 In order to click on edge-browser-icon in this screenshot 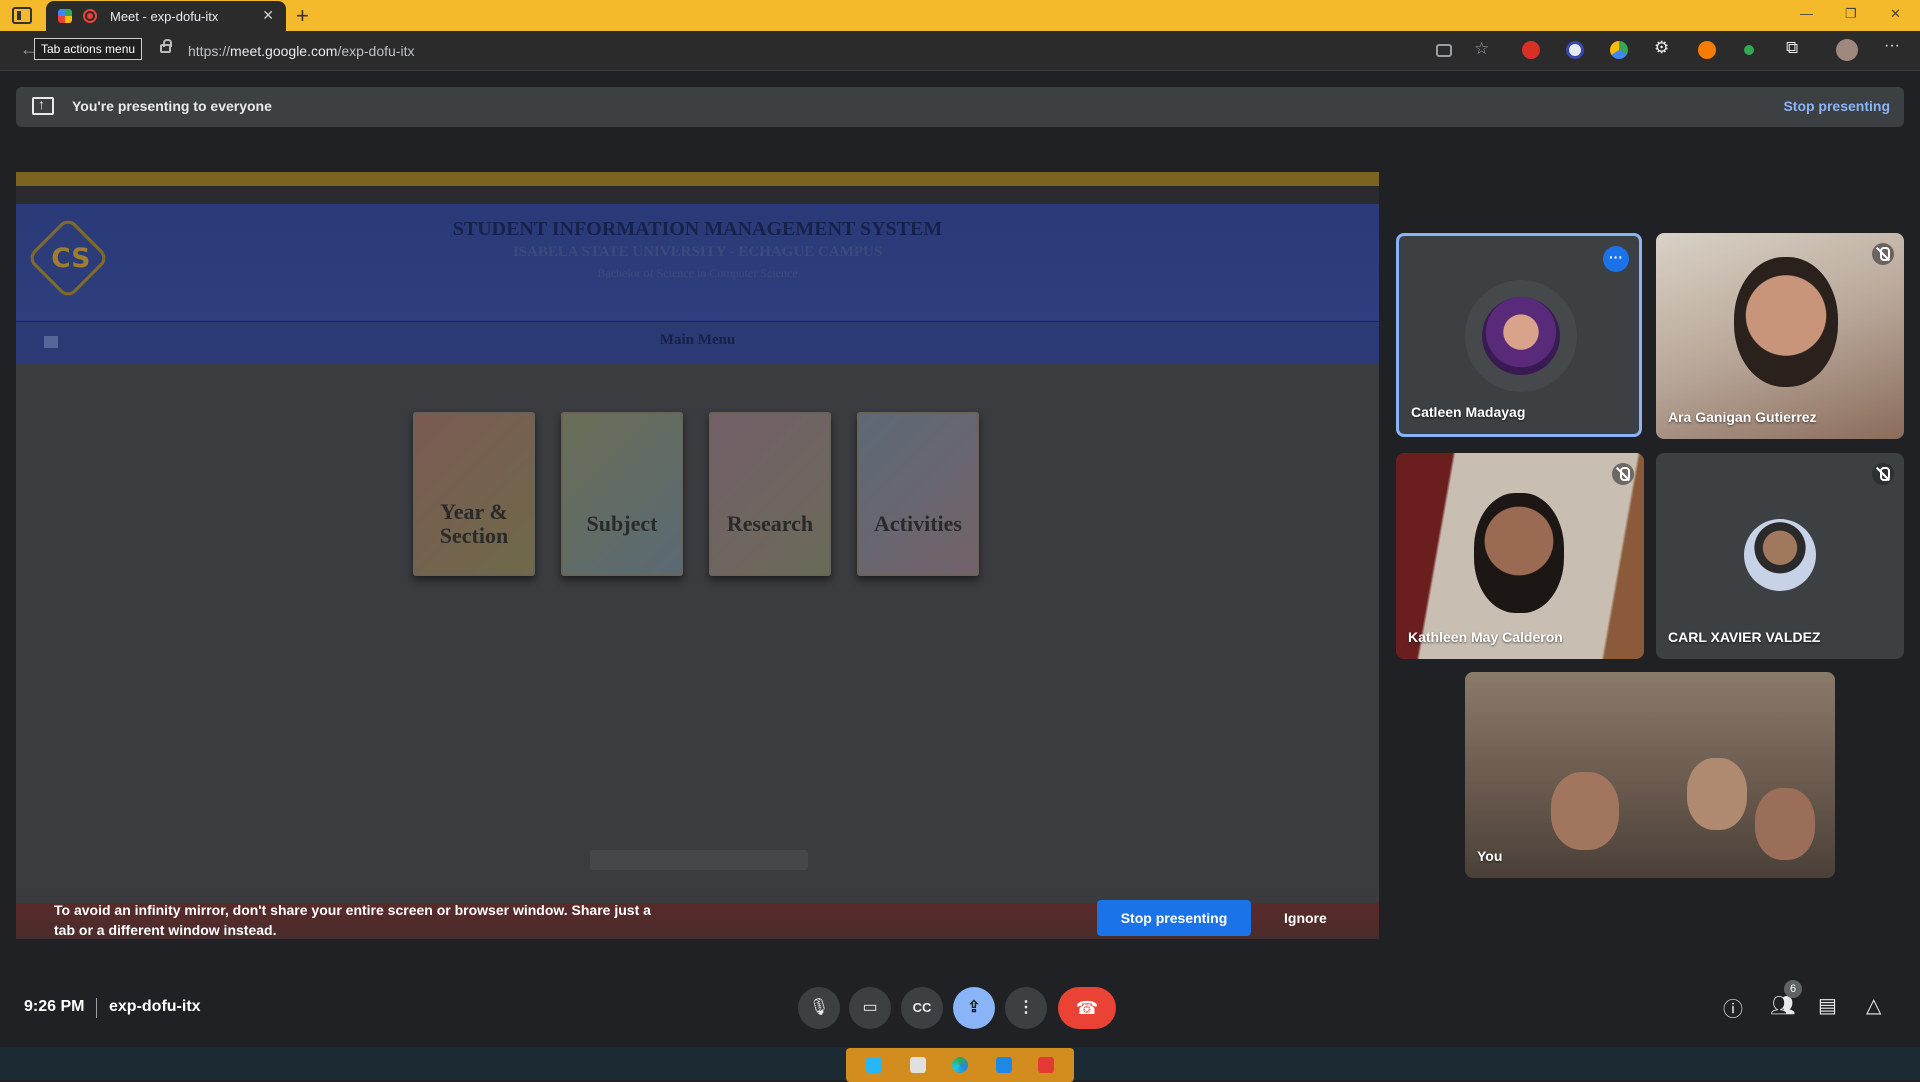, I will do `click(960, 1065)`.